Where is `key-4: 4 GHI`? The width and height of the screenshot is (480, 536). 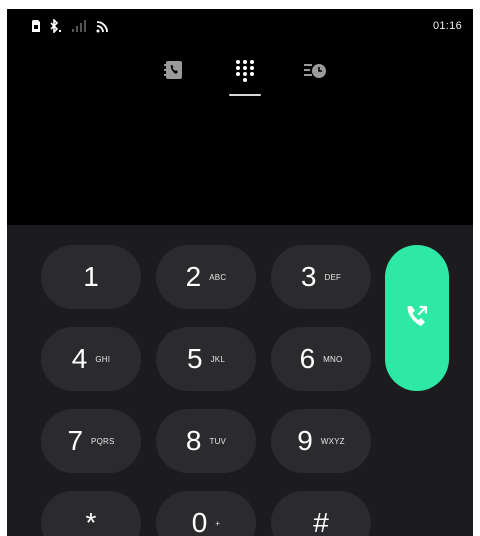
key-4: 4 GHI is located at coordinates (91, 359).